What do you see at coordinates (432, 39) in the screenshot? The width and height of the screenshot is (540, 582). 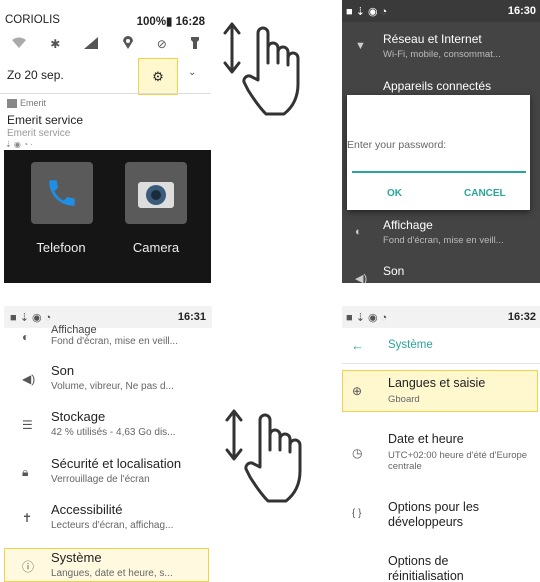 I see `row-title: Réseau et Internet` at bounding box center [432, 39].